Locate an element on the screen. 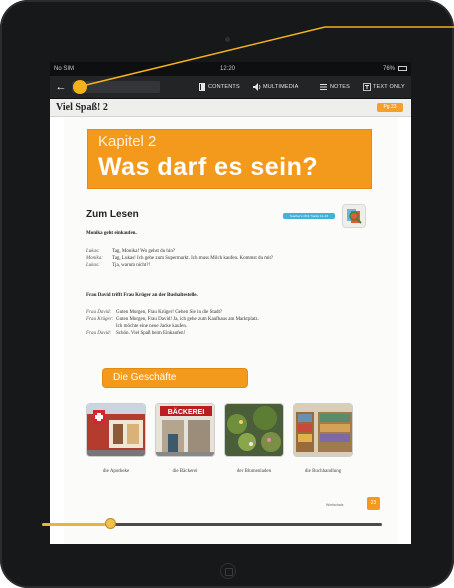 Image resolution: width=454 pixels, height=588 pixels. dialog-line: Ich möchte eine neue Jacke kaufen. is located at coordinates (152, 326).